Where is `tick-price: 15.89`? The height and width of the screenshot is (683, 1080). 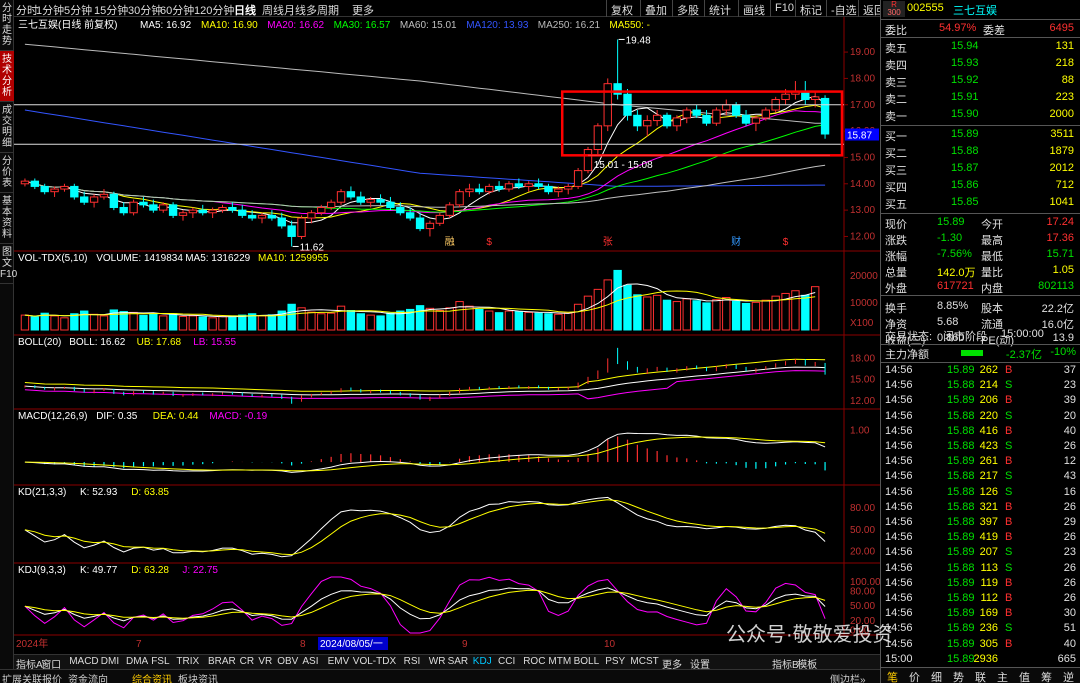 tick-price: 15.89 is located at coordinates (961, 461).